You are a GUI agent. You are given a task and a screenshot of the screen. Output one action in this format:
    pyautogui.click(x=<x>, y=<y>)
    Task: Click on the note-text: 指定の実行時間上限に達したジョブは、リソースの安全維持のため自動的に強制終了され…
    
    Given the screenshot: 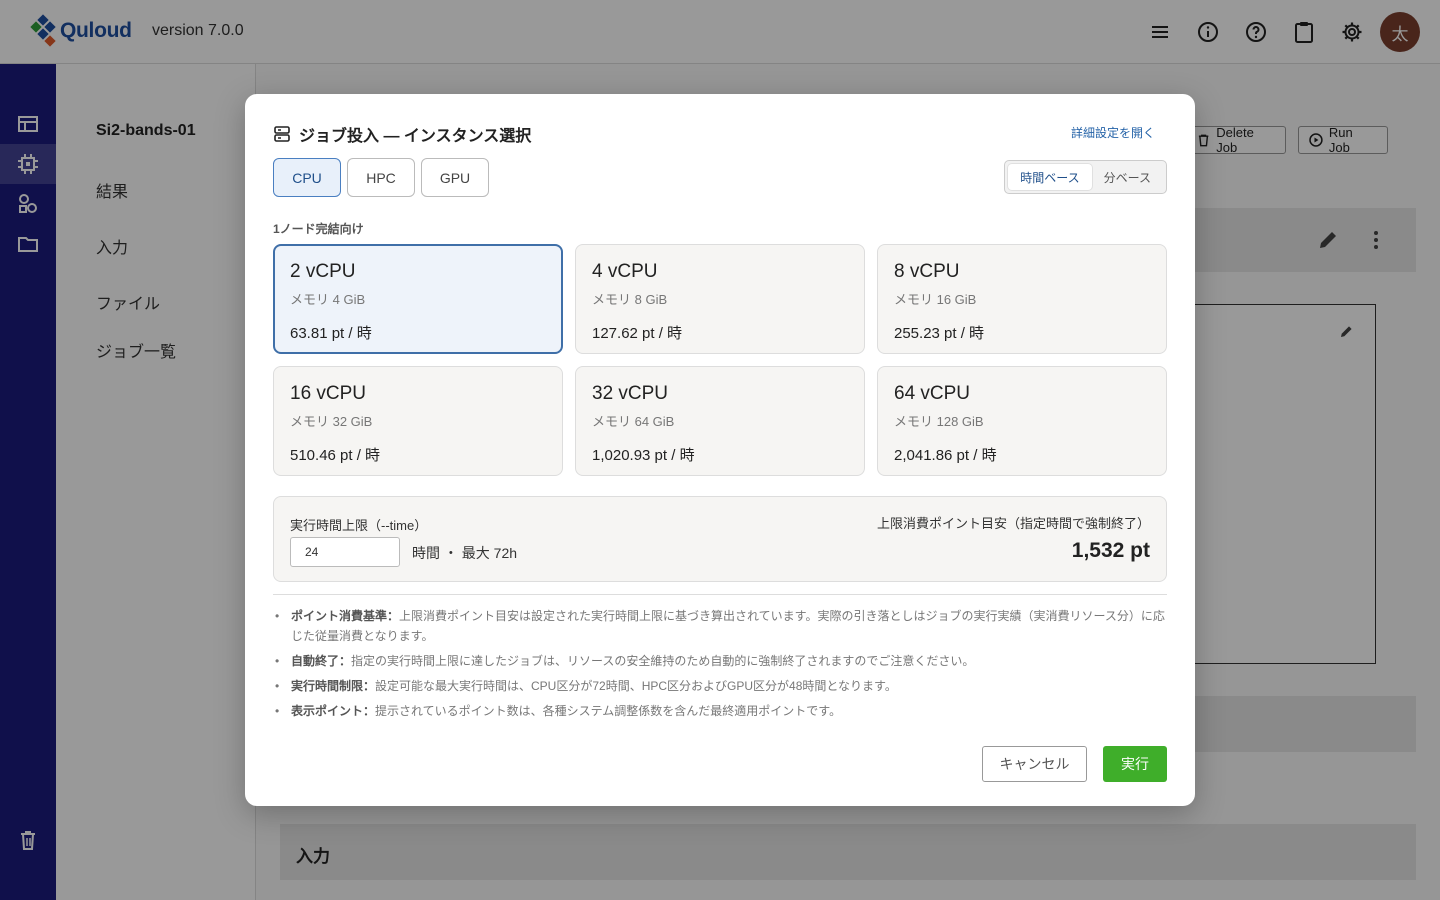 What is the action you would take?
    pyautogui.click(x=663, y=661)
    